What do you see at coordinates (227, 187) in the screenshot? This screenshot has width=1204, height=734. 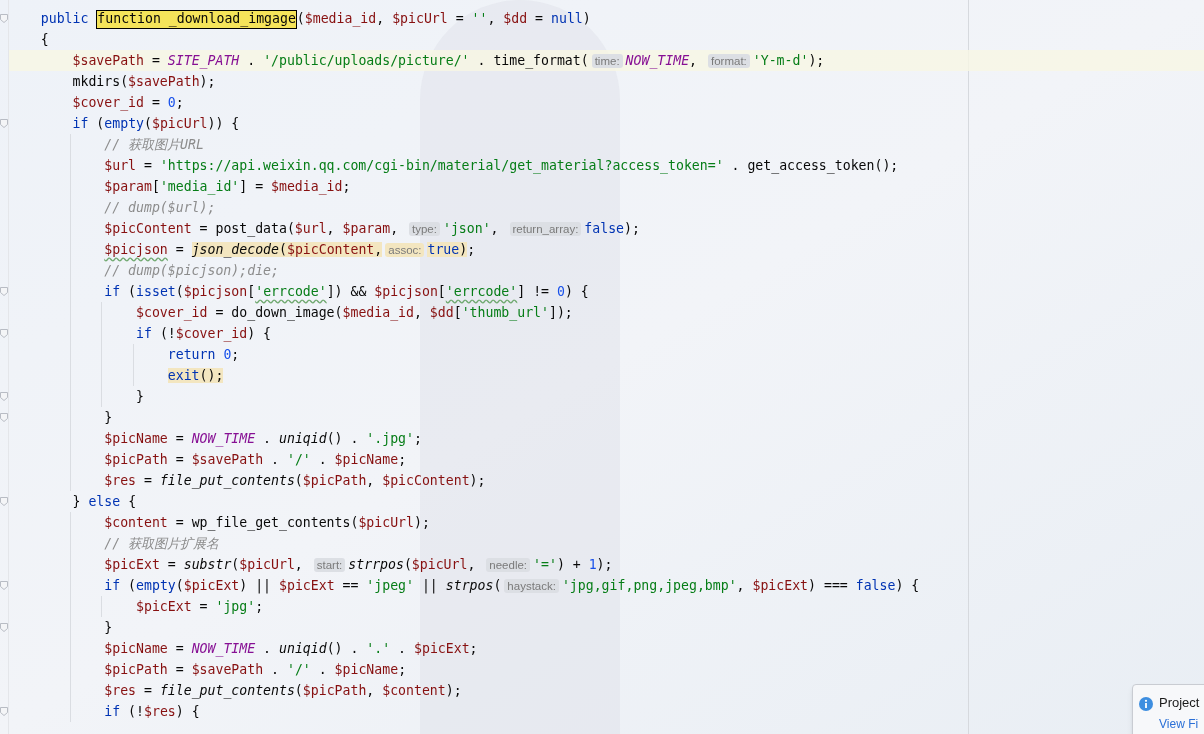 I see `code-line: $param['media_id'] = $media_id;` at bounding box center [227, 187].